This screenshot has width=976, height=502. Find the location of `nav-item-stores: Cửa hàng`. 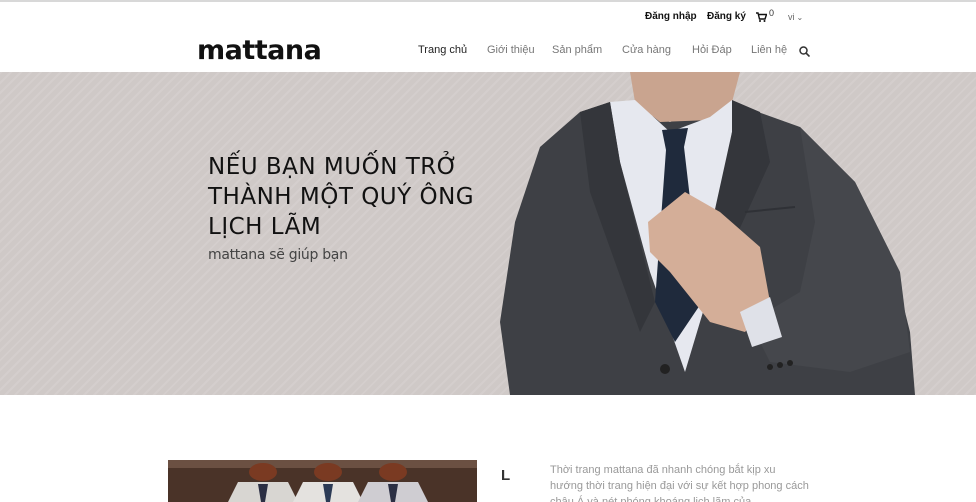

nav-item-stores: Cửa hàng is located at coordinates (646, 50).